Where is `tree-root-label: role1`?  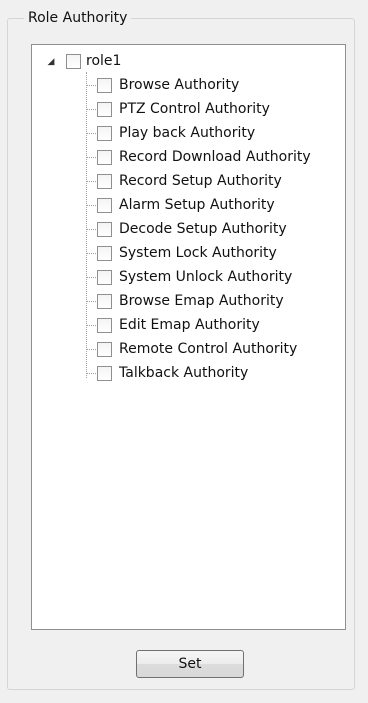
tree-root-label: role1 is located at coordinates (103, 61).